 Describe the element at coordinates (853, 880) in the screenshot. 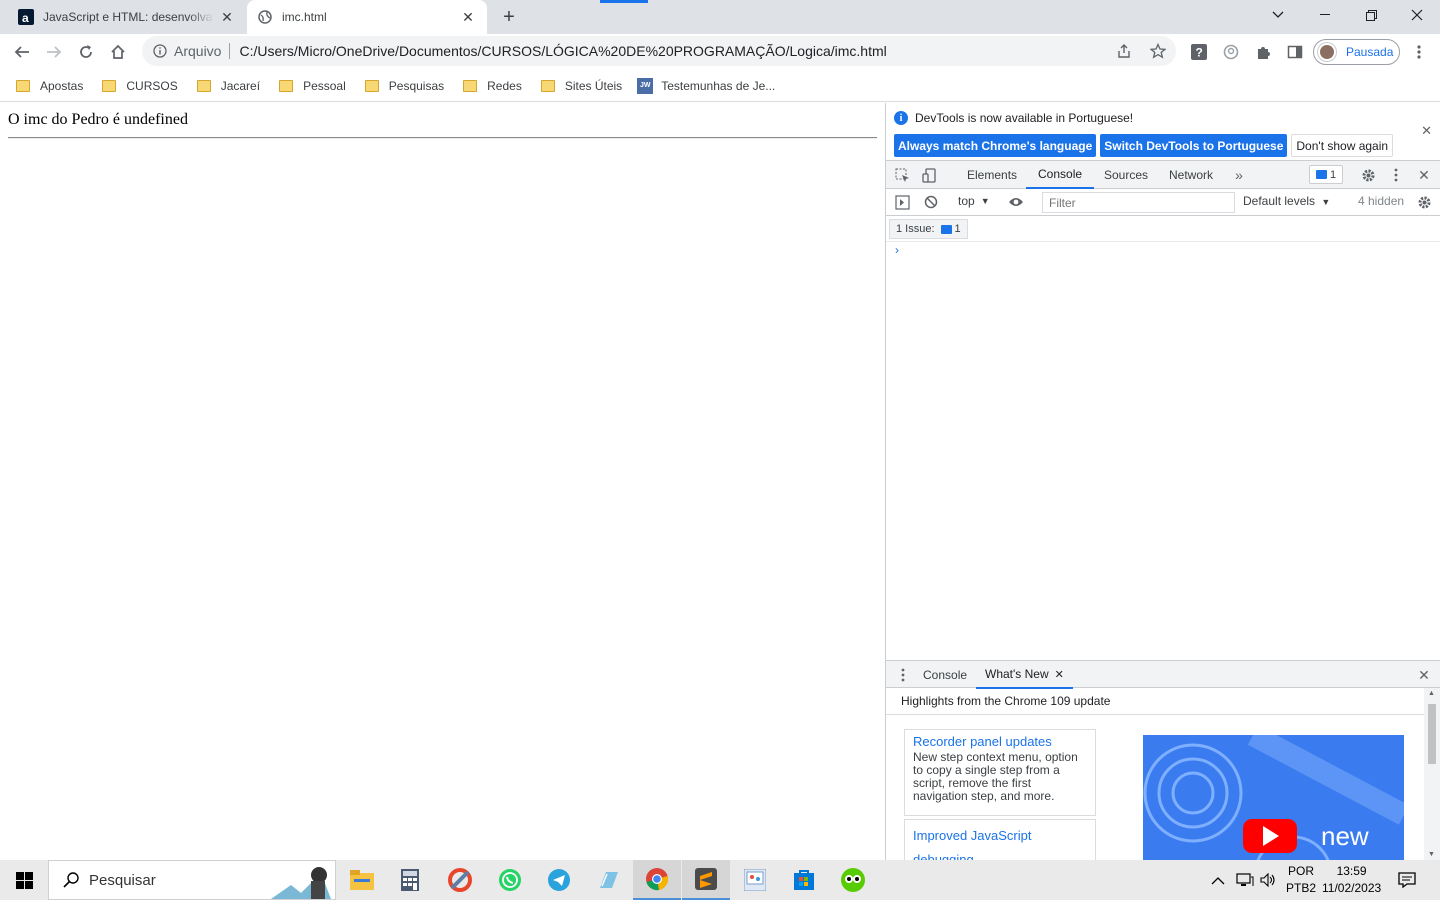

I see `duolingo-icon` at that location.